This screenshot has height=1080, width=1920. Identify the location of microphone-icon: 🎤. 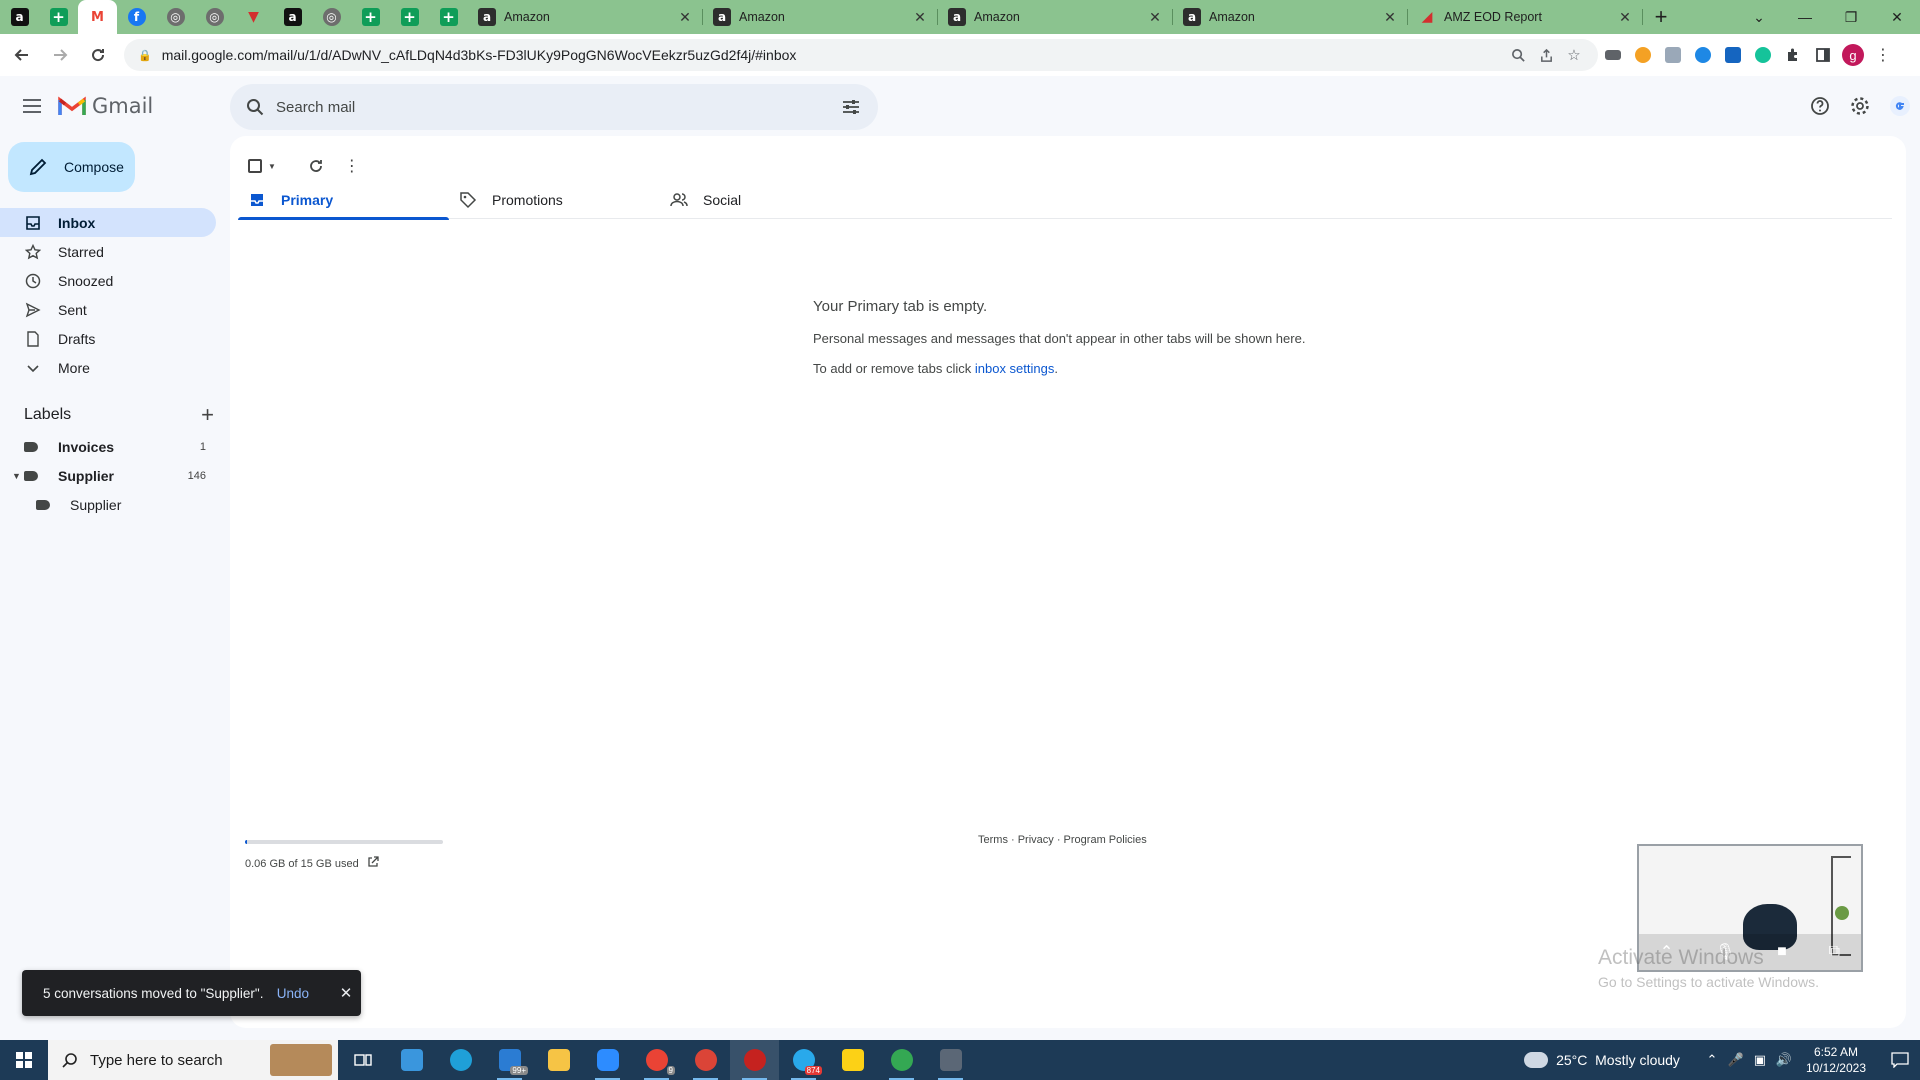
(1736, 1060).